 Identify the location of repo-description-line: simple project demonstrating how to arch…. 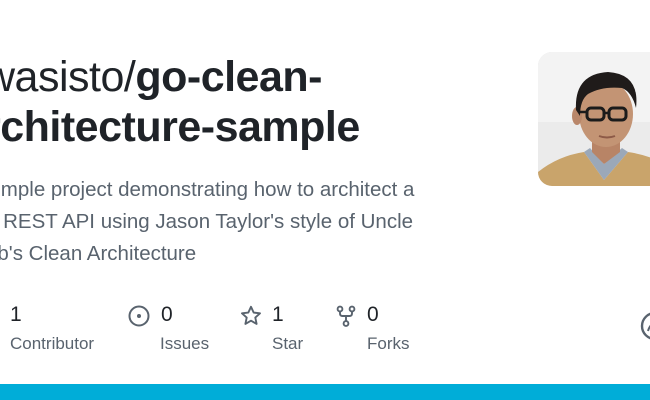
(207, 189).